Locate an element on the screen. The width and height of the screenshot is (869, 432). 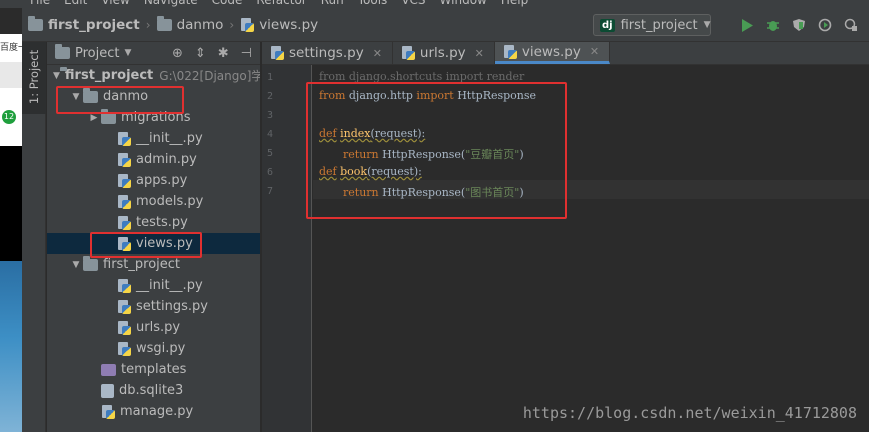
menu-item: Help is located at coordinates (514, 4).